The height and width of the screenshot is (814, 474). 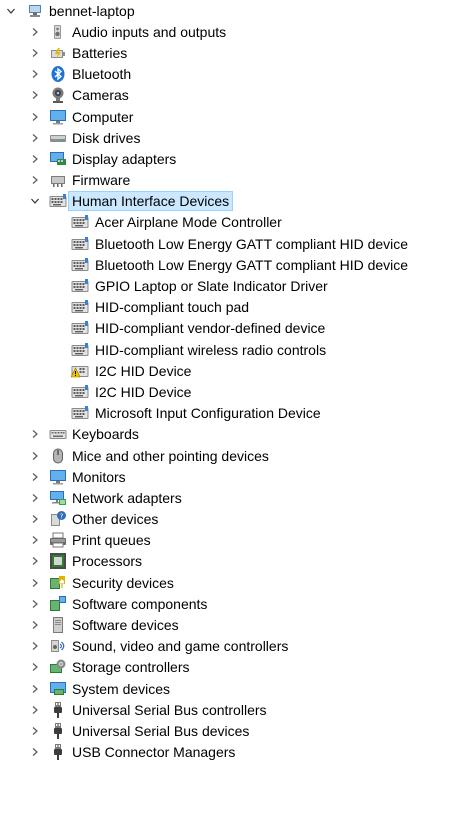 What do you see at coordinates (58, 646) in the screenshot?
I see `sound-controller-icon` at bounding box center [58, 646].